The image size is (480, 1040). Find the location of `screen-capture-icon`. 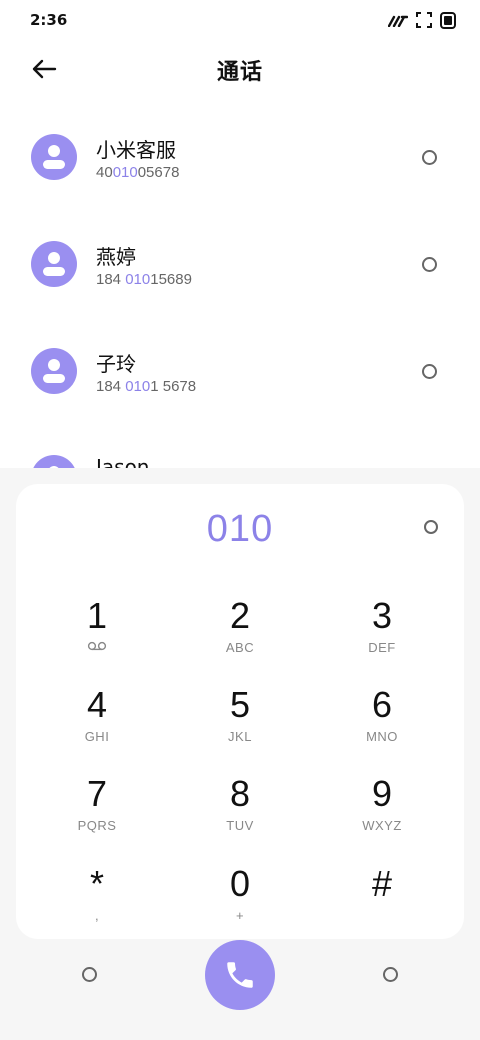

screen-capture-icon is located at coordinates (424, 20).